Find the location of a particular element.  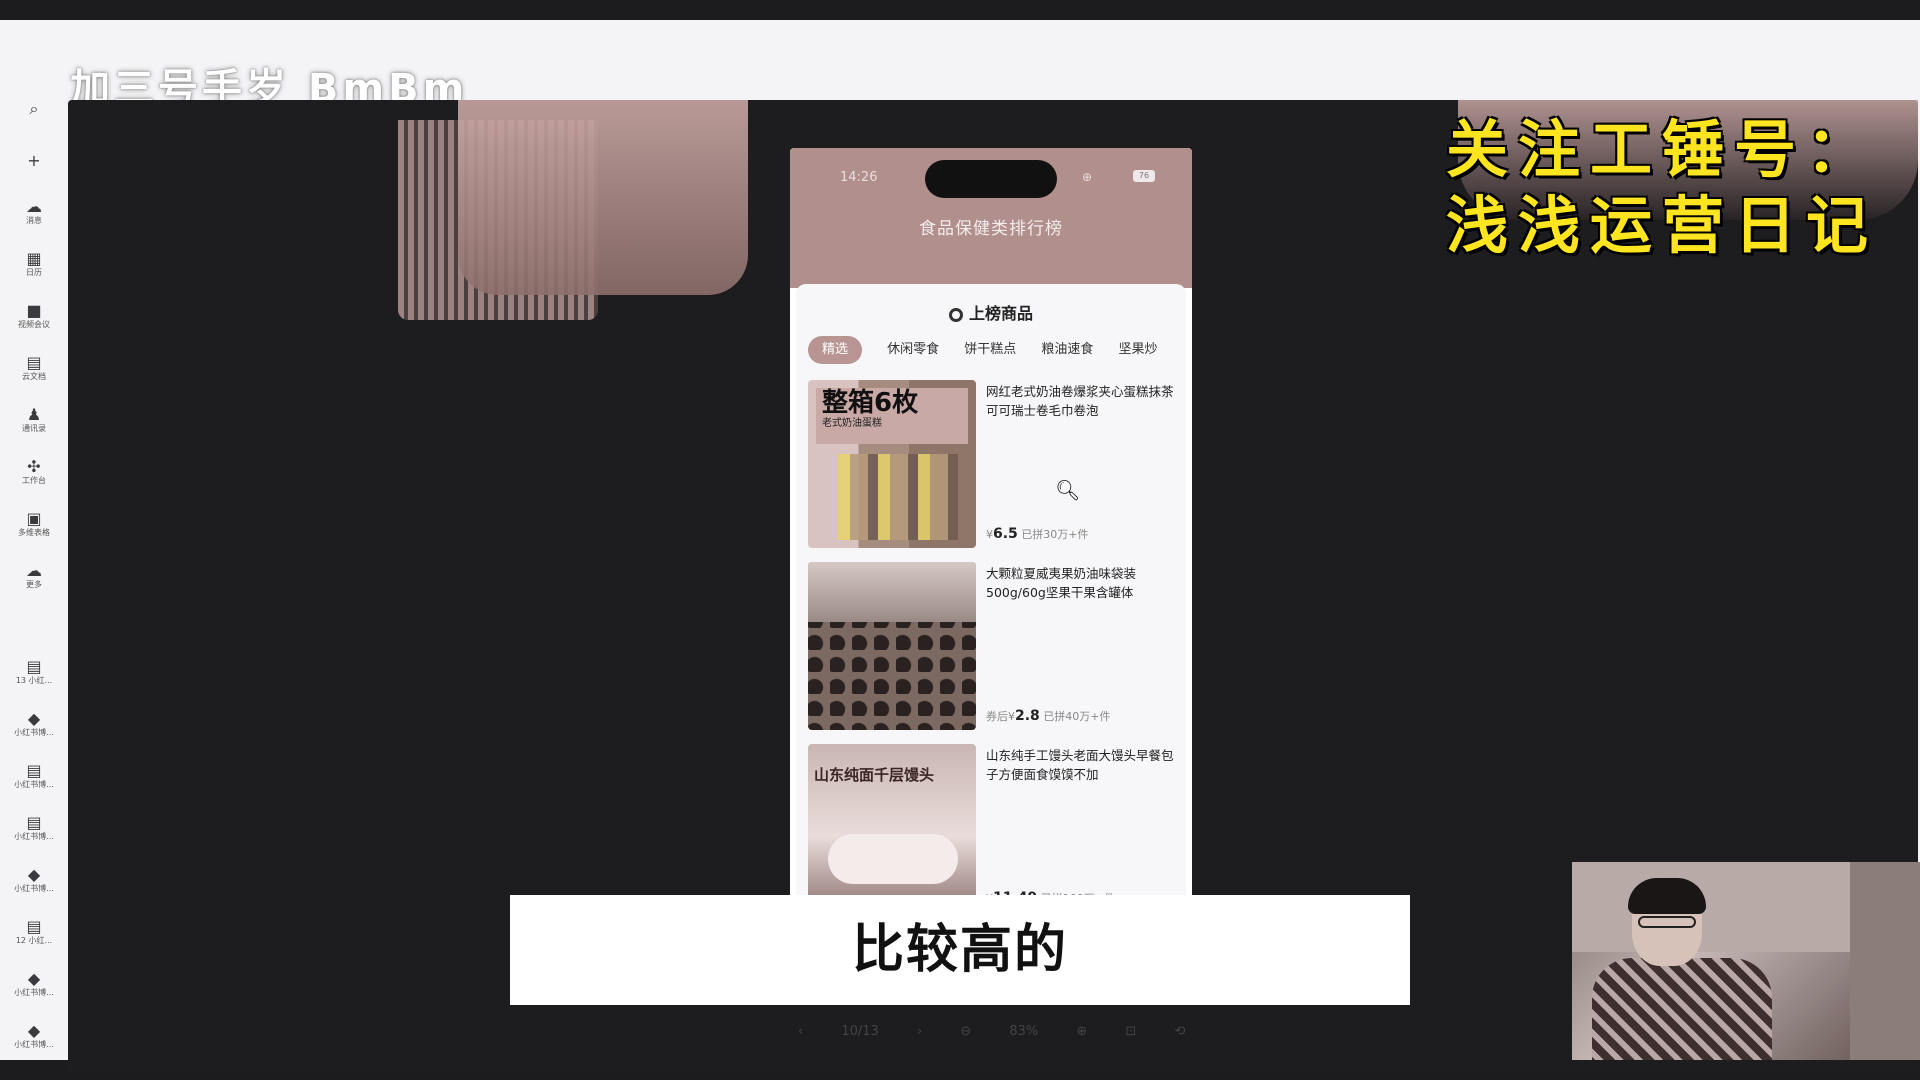

phone-header: 14:26 ⊕ 76 食品保健类排行榜 is located at coordinates (991, 218).